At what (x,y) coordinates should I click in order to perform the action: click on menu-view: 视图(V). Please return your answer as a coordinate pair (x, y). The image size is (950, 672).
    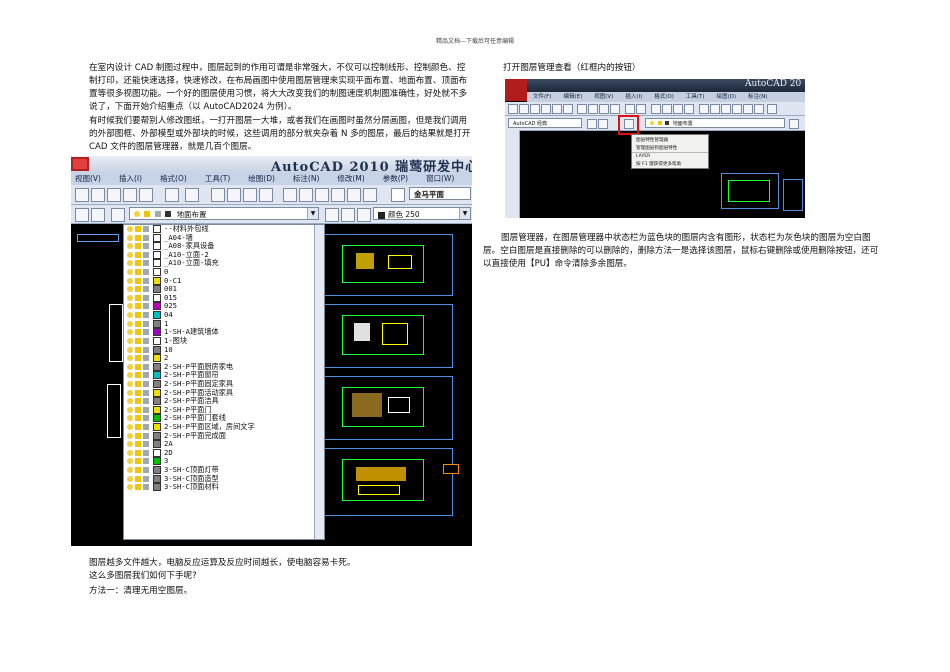
    Looking at the image, I should click on (603, 97).